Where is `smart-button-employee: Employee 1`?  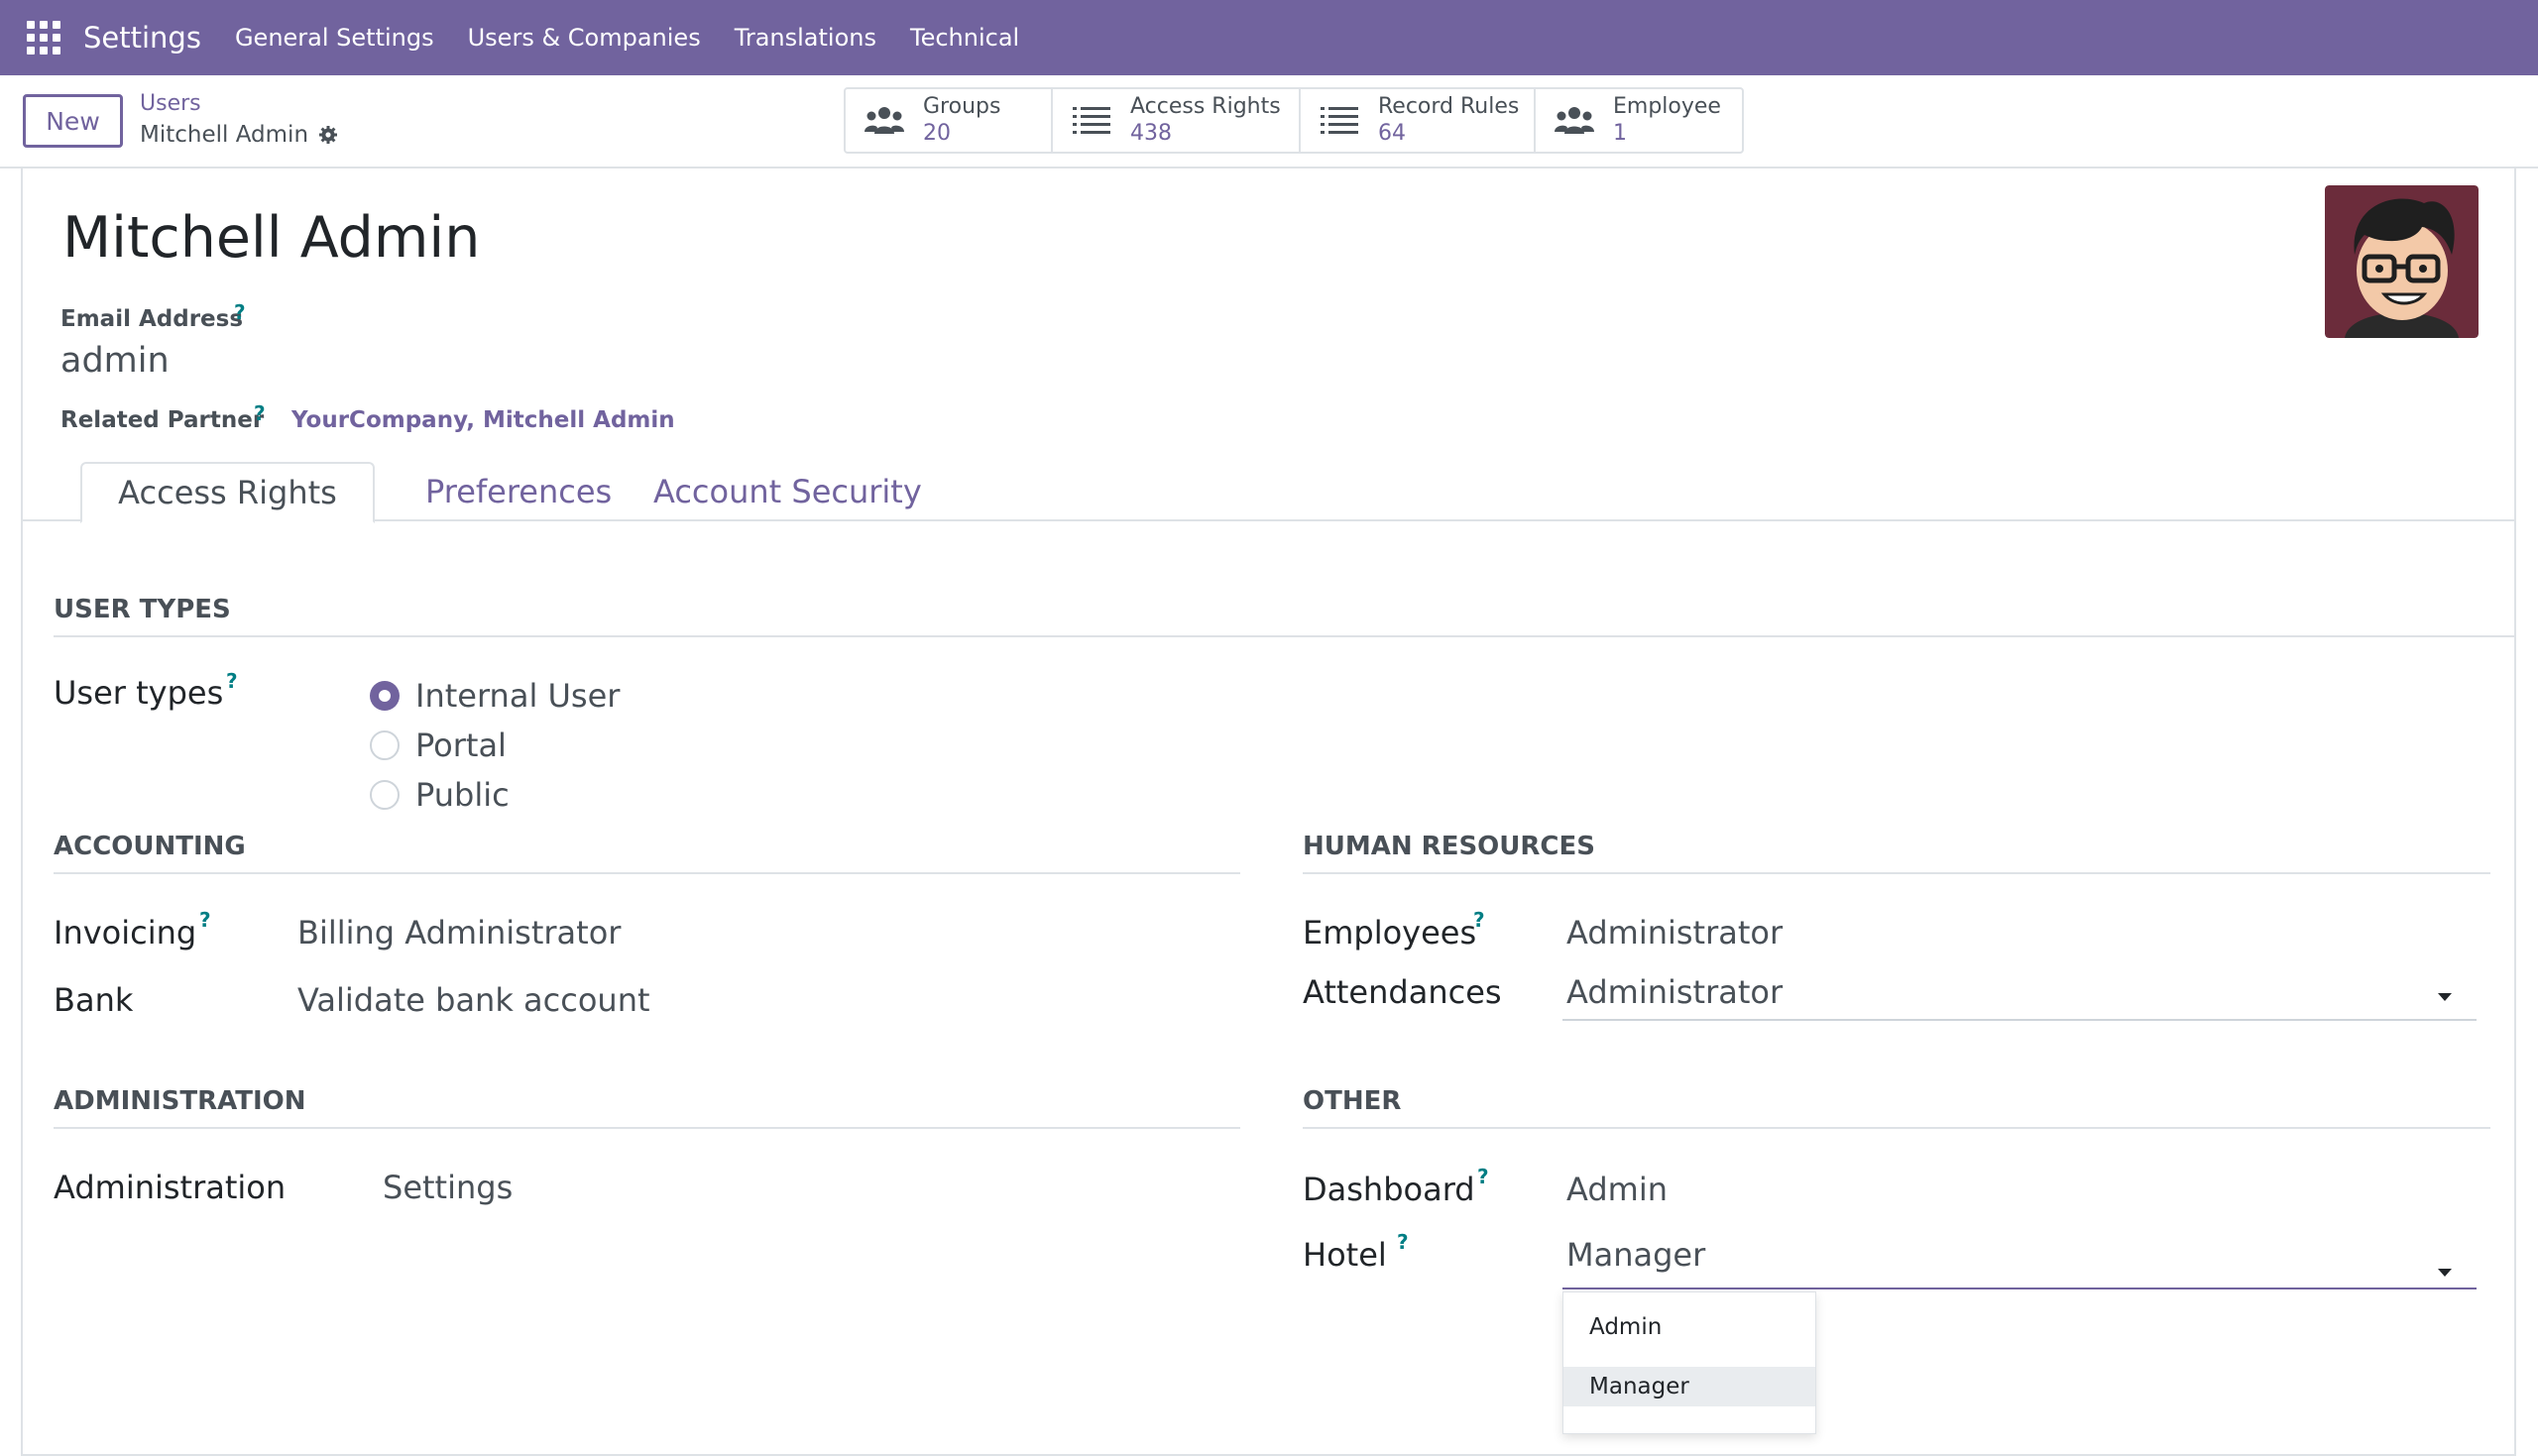 smart-button-employee: Employee 1 is located at coordinates (1639, 120).